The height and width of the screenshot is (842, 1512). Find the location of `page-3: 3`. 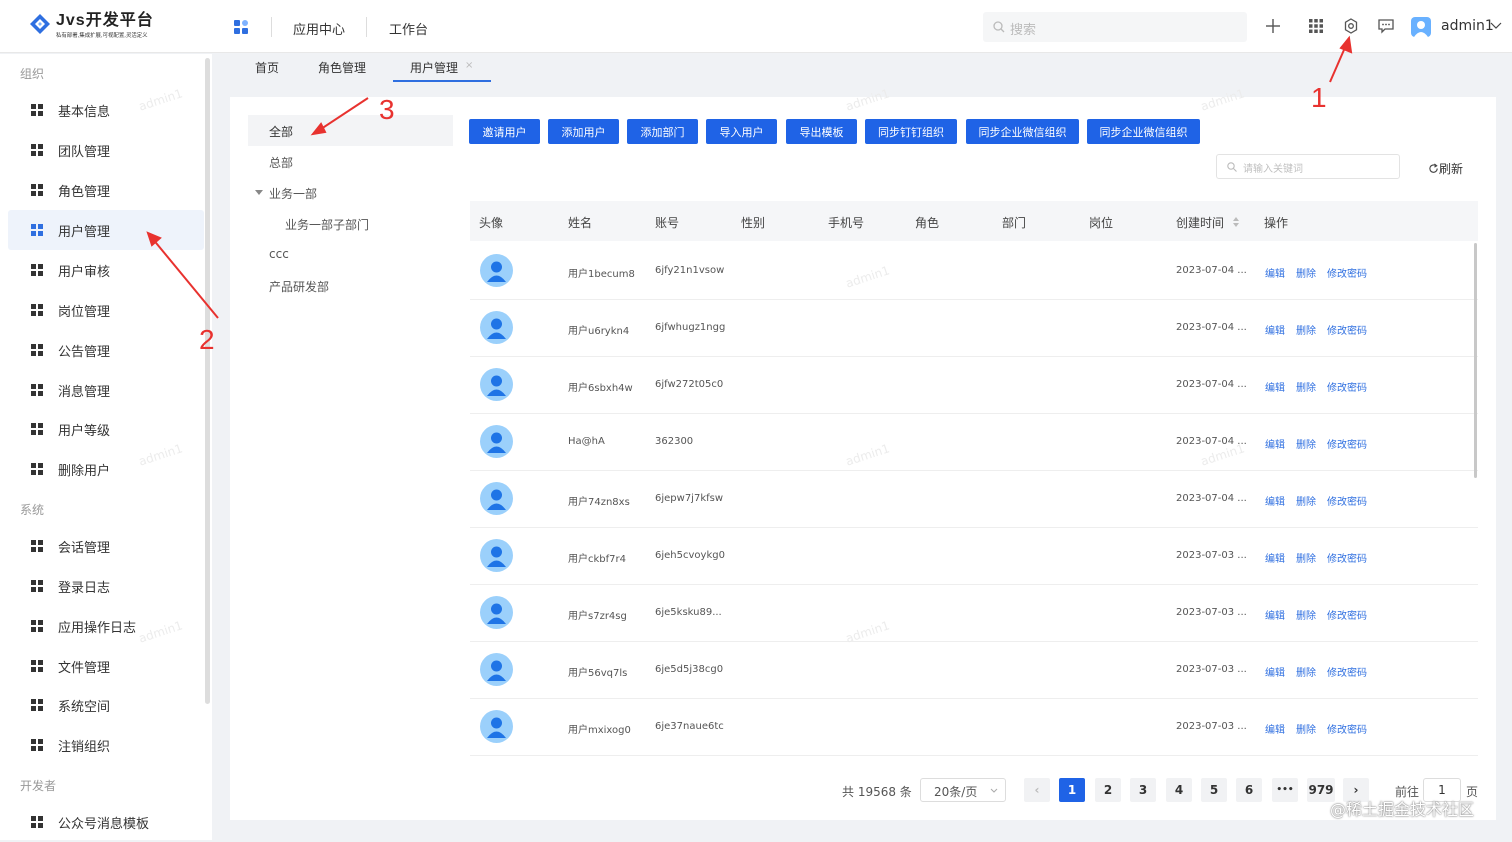

page-3: 3 is located at coordinates (1143, 790).